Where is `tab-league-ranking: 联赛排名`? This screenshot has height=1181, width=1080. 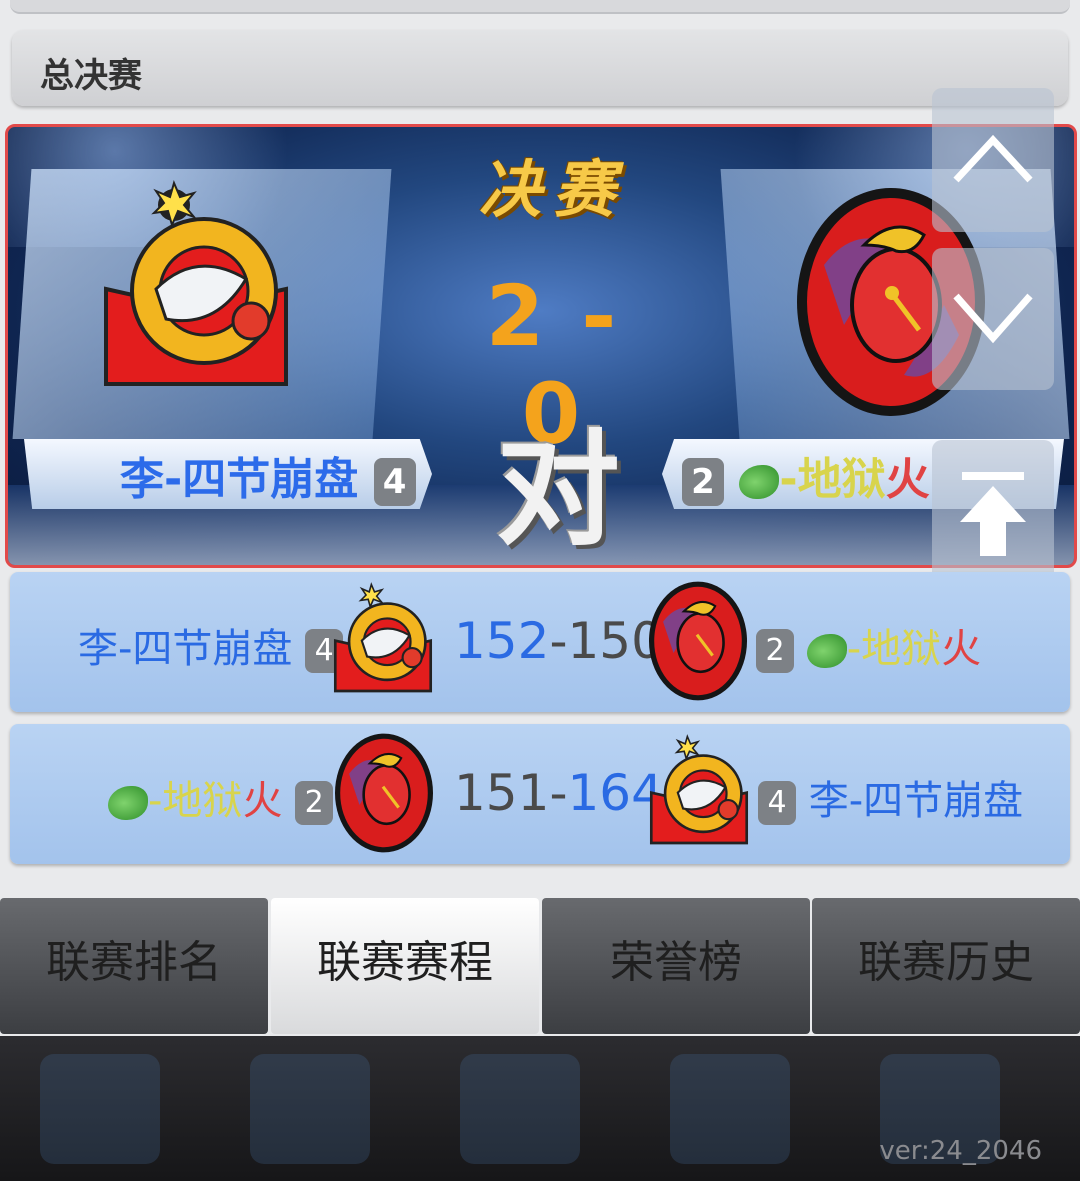 tab-league-ranking: 联赛排名 is located at coordinates (134, 966).